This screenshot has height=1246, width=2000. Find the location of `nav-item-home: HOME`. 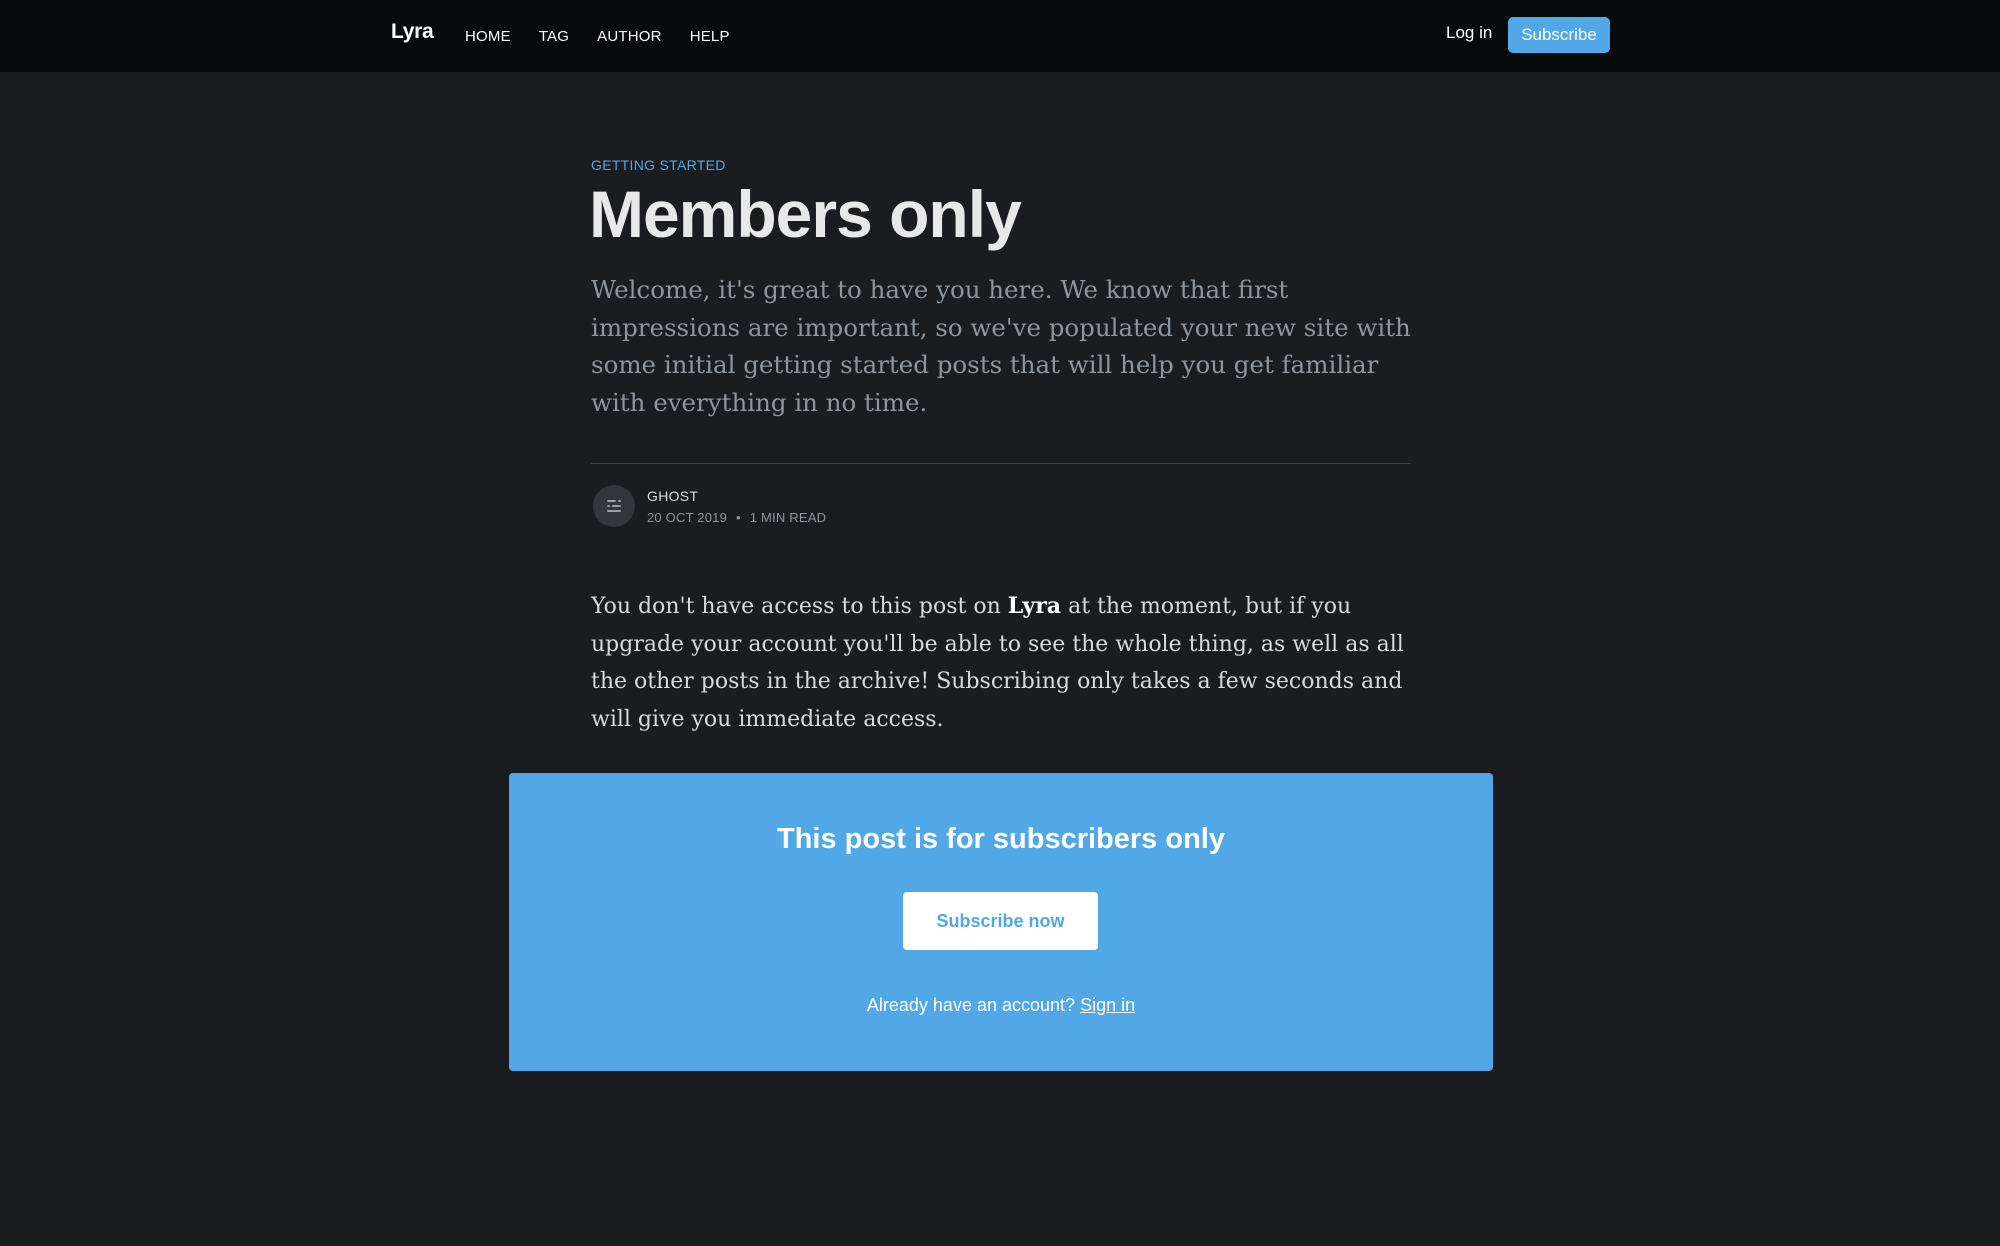

nav-item-home: HOME is located at coordinates (488, 36).